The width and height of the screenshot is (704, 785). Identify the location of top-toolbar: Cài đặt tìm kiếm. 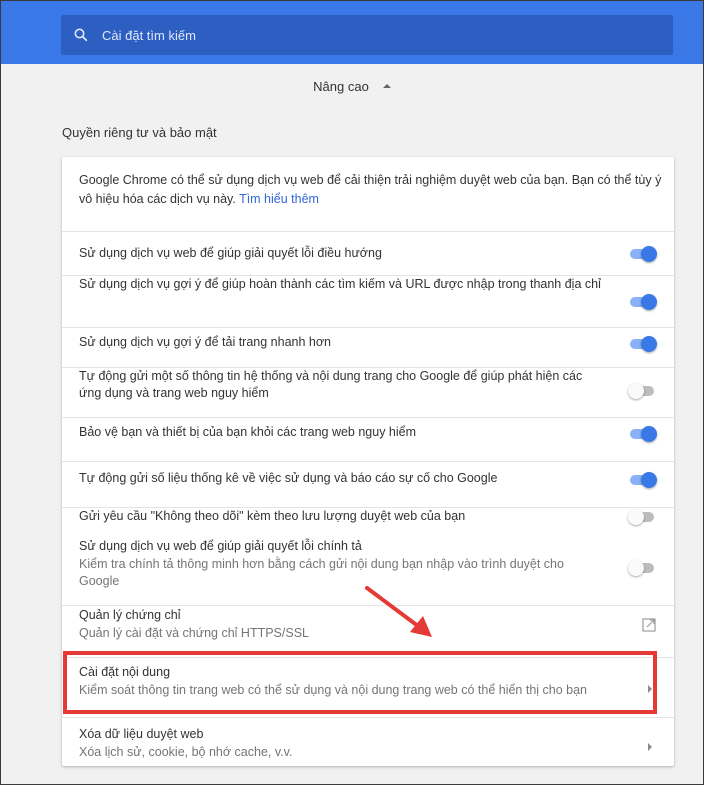
(352, 32).